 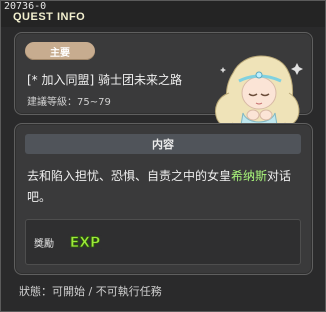 I want to click on npc-name-highlight: 希纳斯, so click(x=249, y=176).